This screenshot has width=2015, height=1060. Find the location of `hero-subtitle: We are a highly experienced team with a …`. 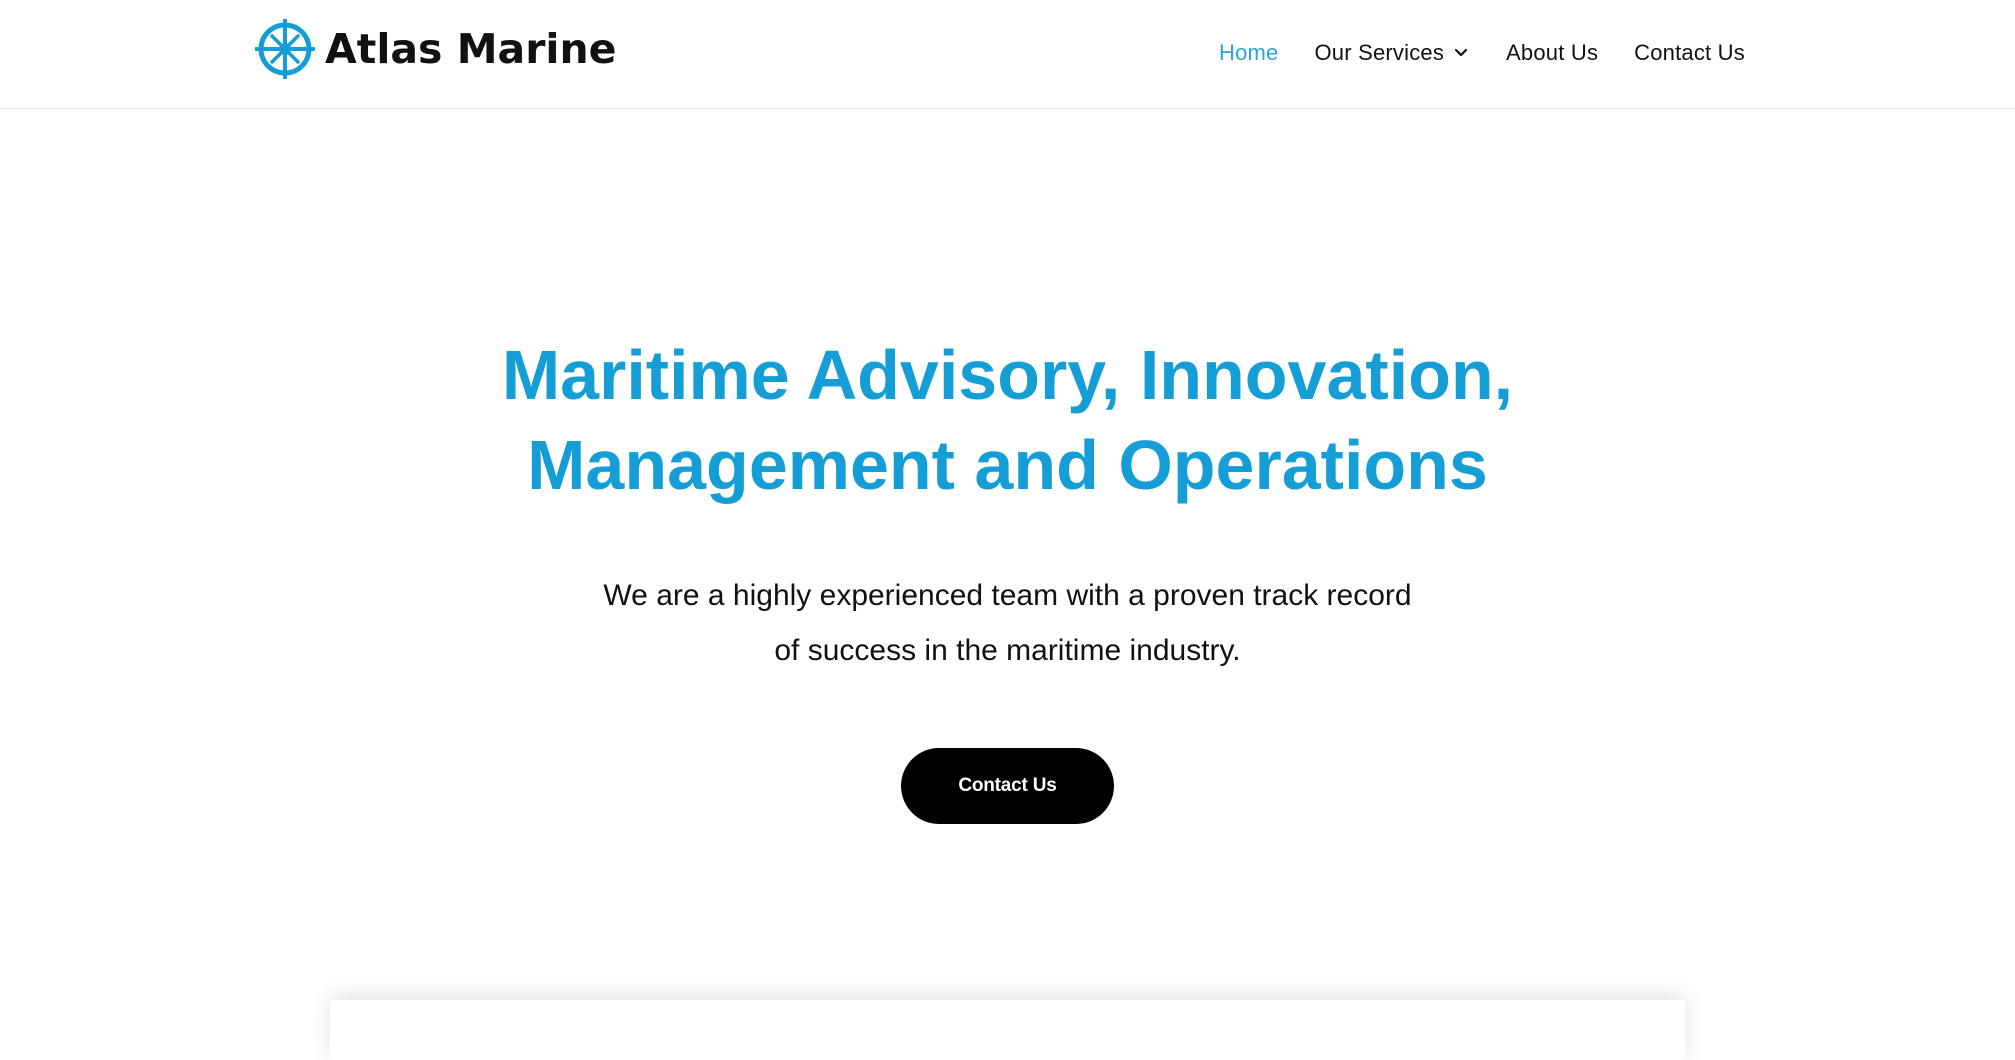

hero-subtitle: We are a highly experienced team with a … is located at coordinates (1008, 623).